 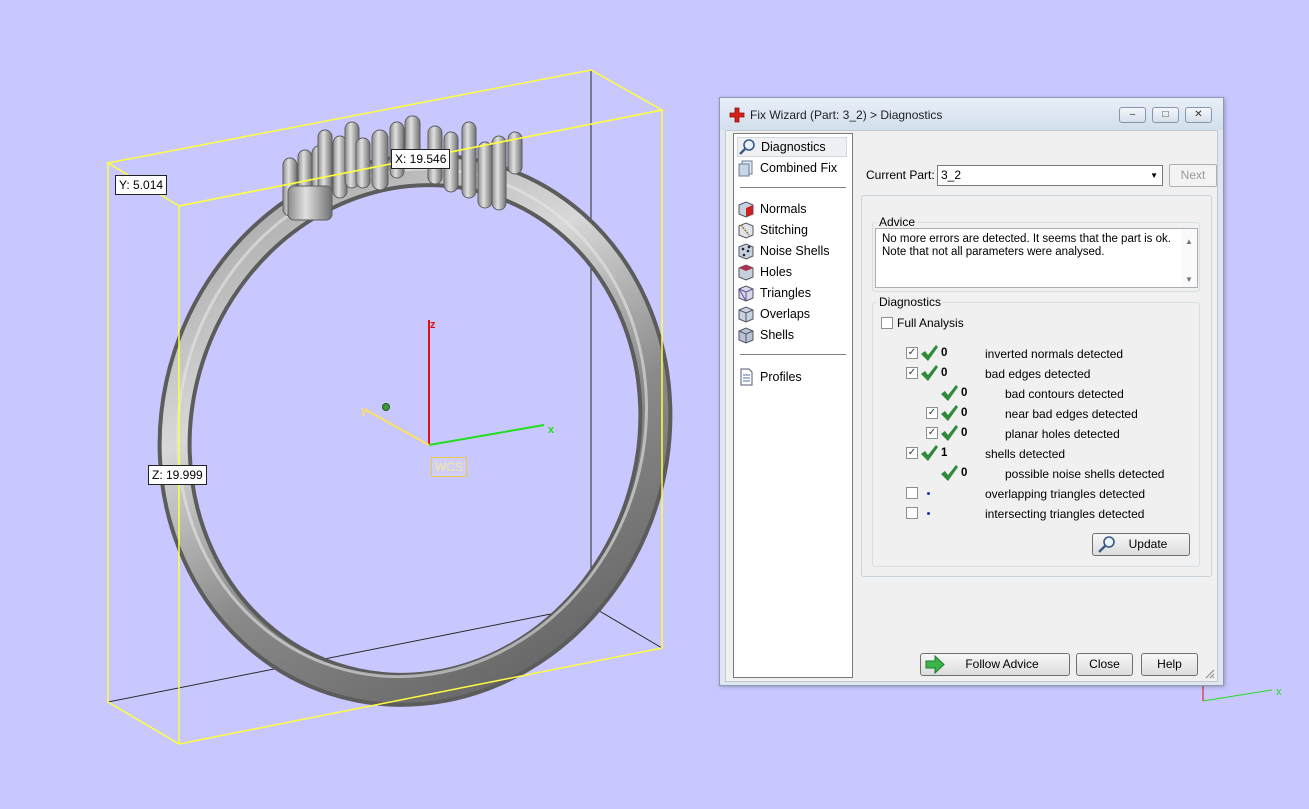 I want to click on nav-item-overlaps: Overlaps, so click(x=792, y=314).